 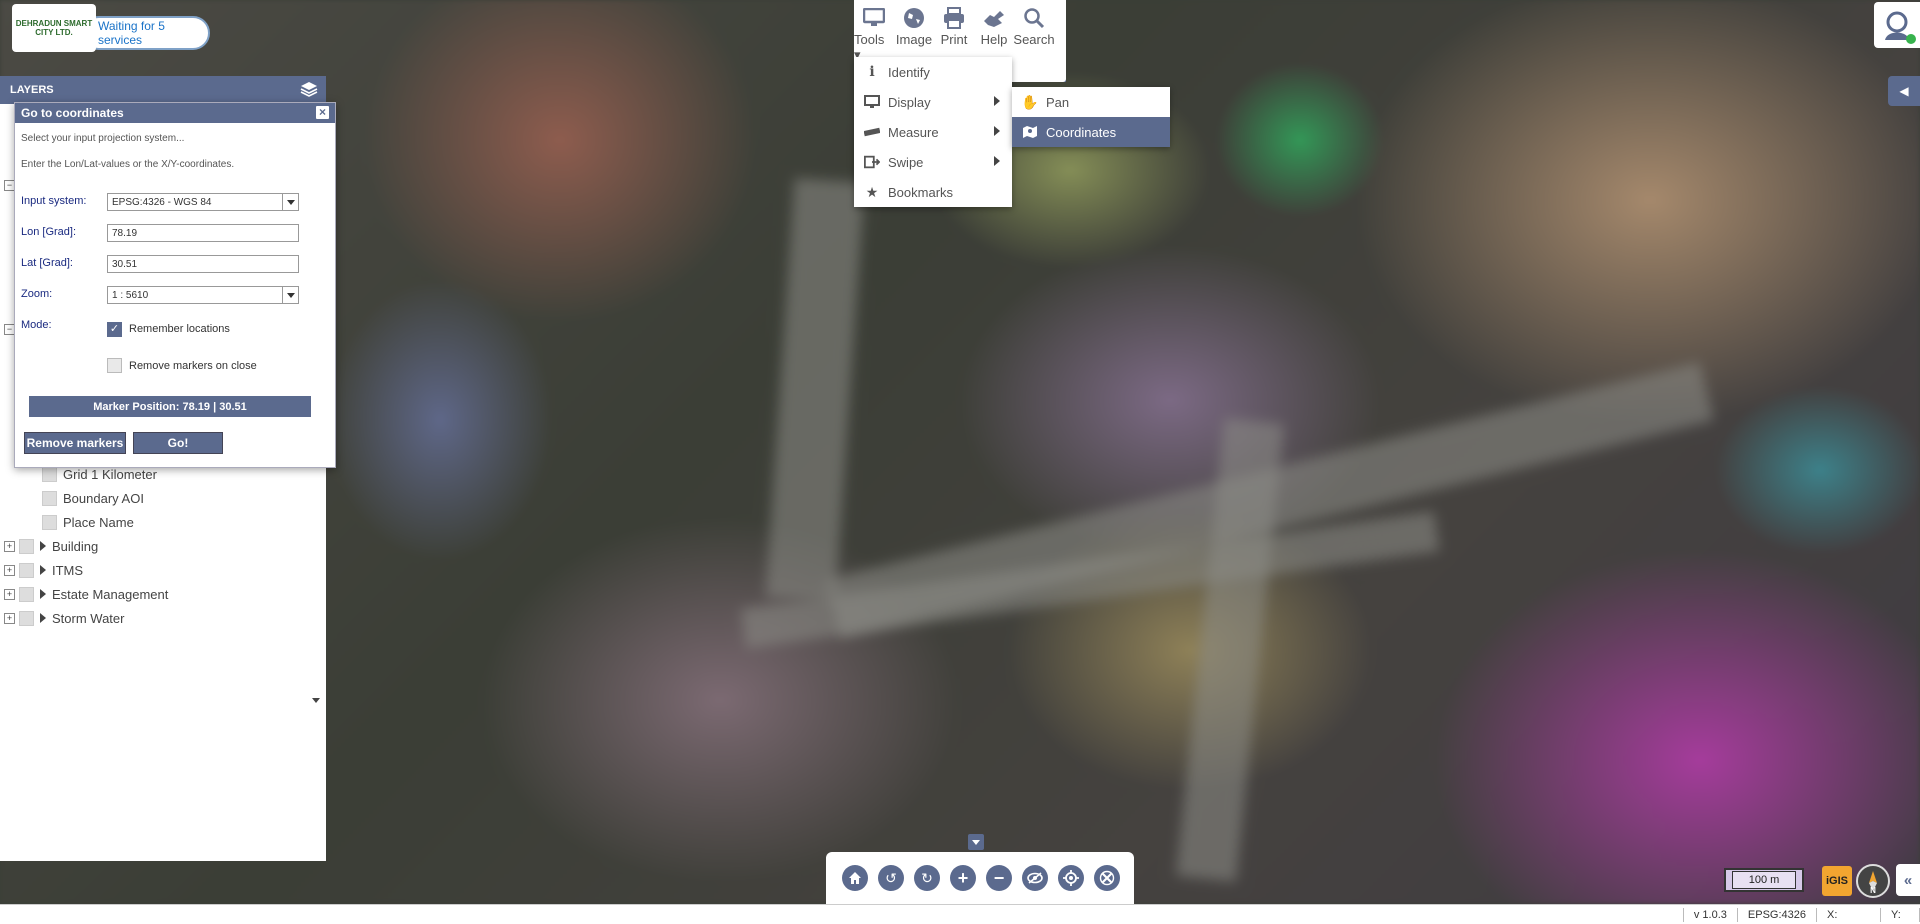 I want to click on dialog-header: Go to coordinates ×, so click(x=175, y=113).